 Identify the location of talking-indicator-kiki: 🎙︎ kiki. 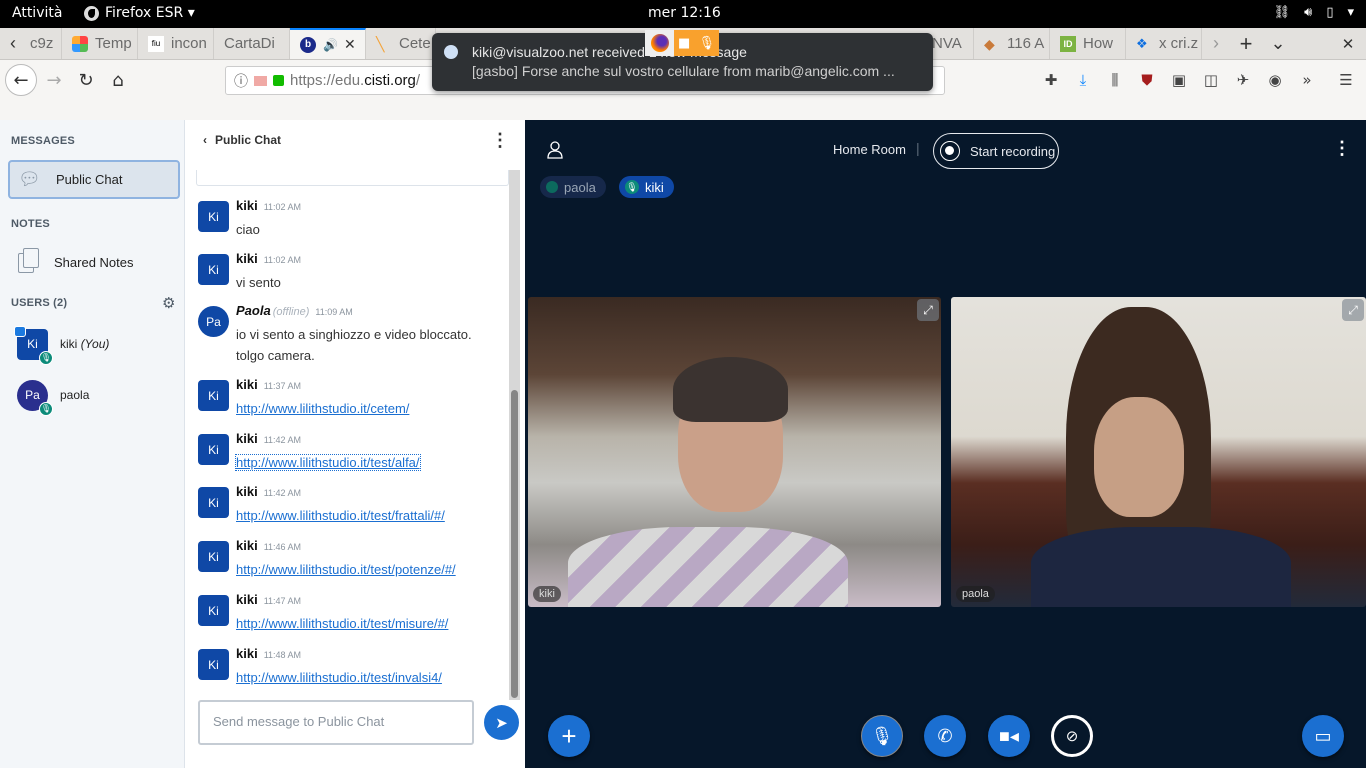
(646, 187).